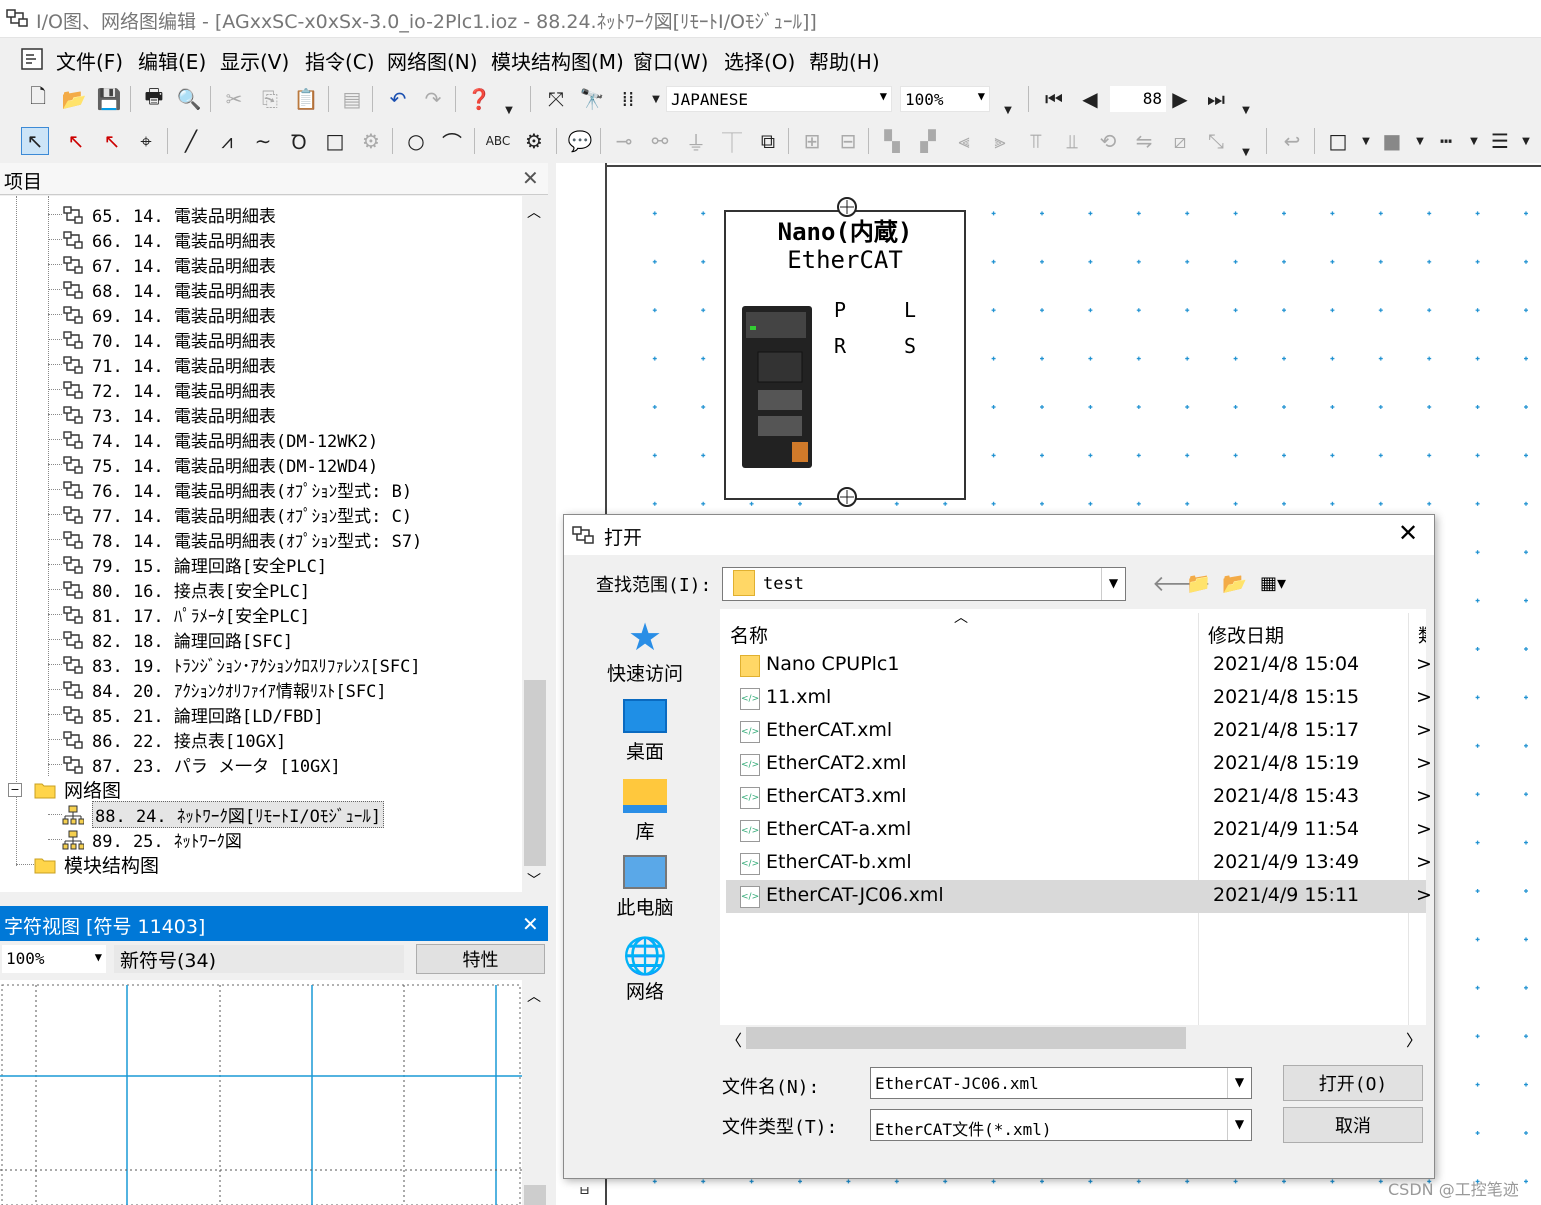 The height and width of the screenshot is (1205, 1541). Describe the element at coordinates (1246, 634) in the screenshot. I see `column-date: 修改日期` at that location.